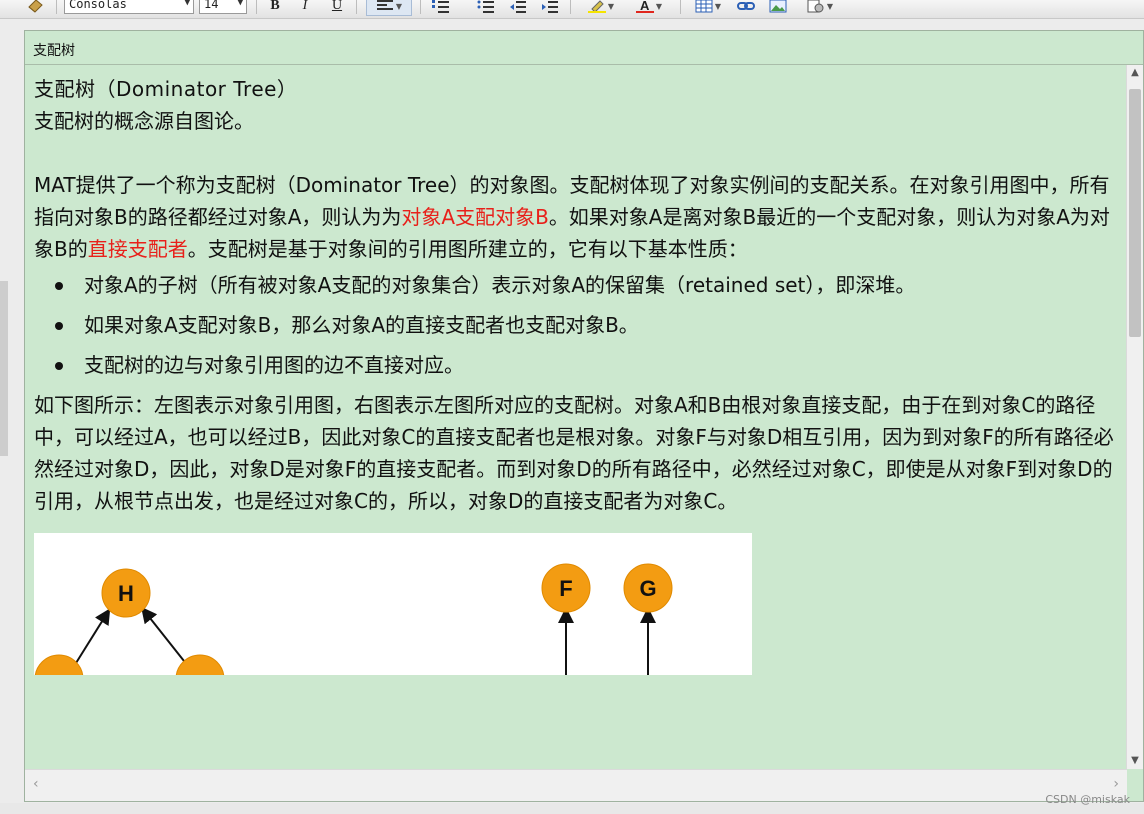 The image size is (1144, 814). I want to click on left-gutter, so click(8, 416).